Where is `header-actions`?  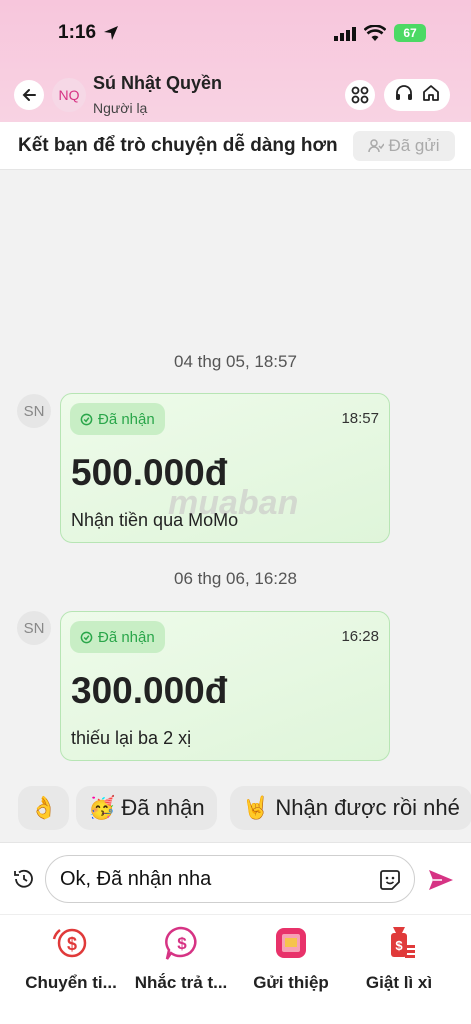
header-actions is located at coordinates (417, 95).